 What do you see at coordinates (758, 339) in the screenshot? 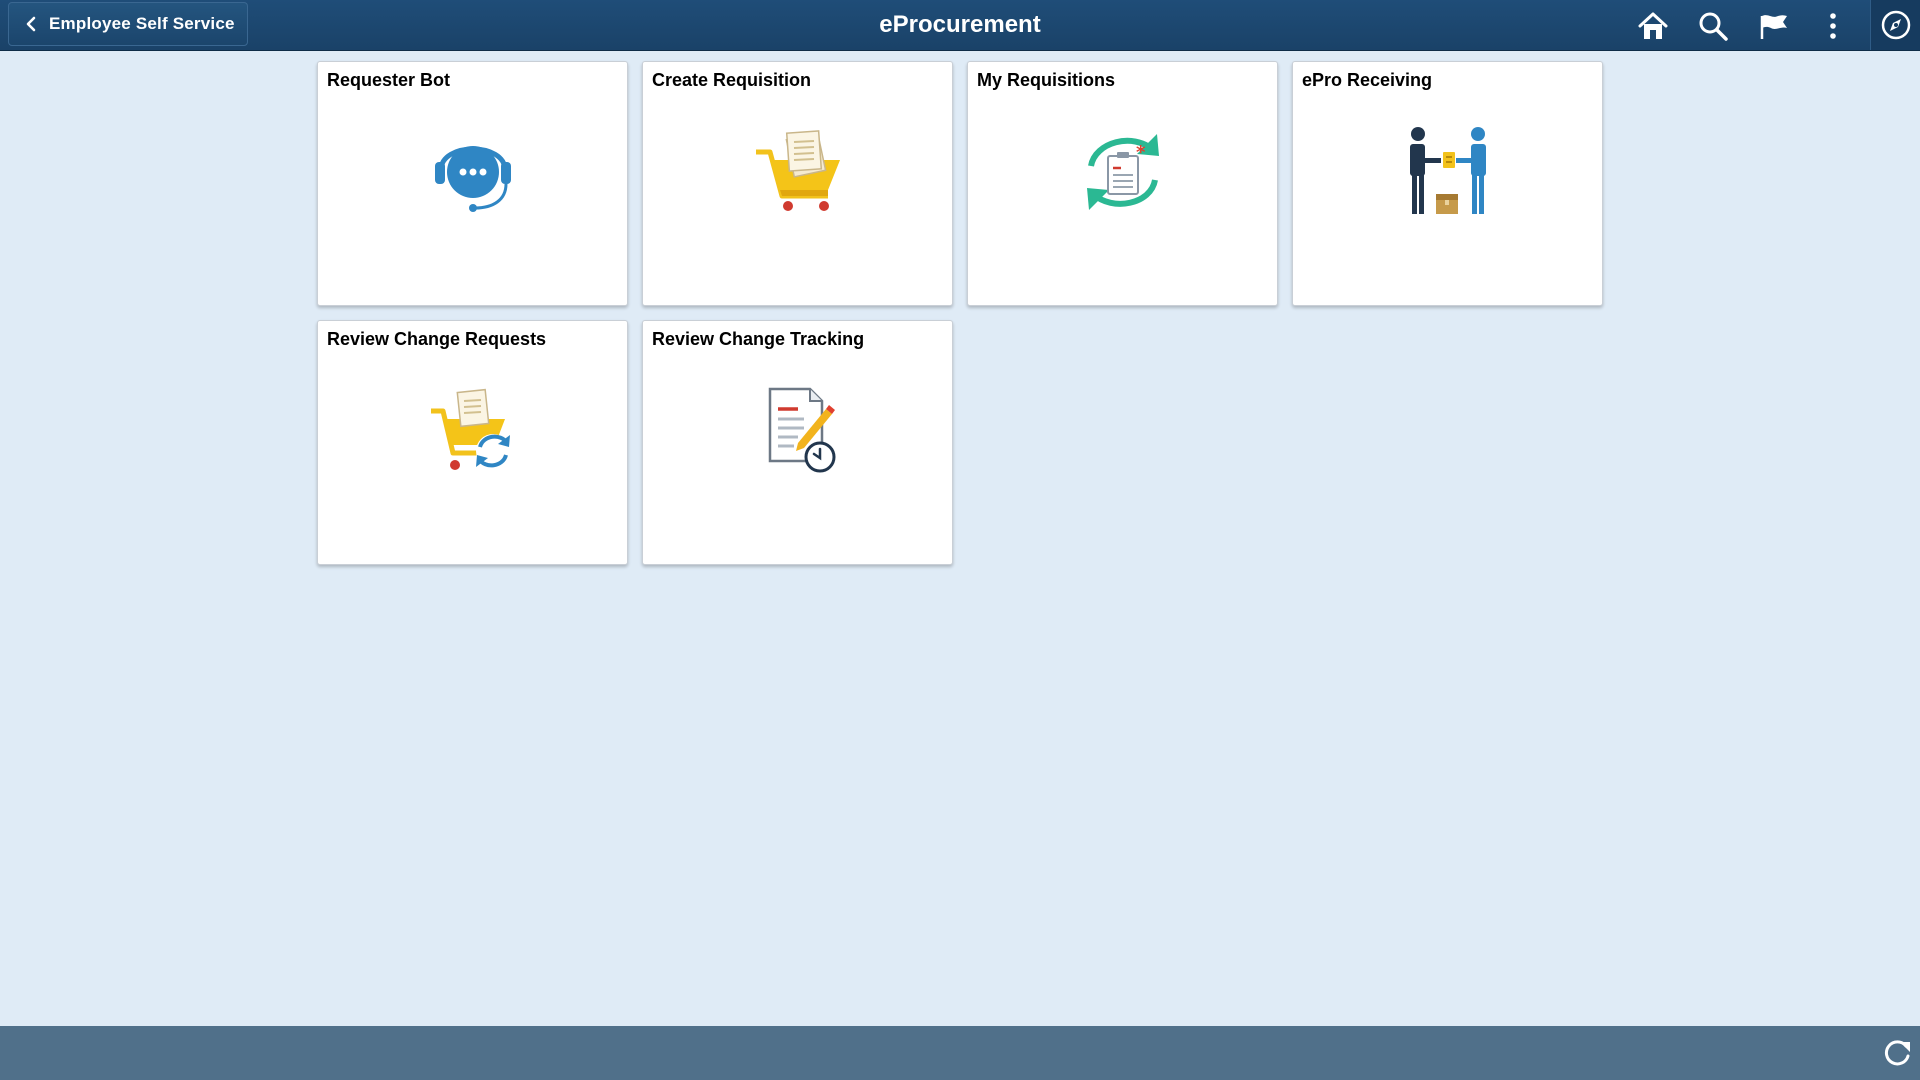
I see `tile-title: Review Change Tracking` at bounding box center [758, 339].